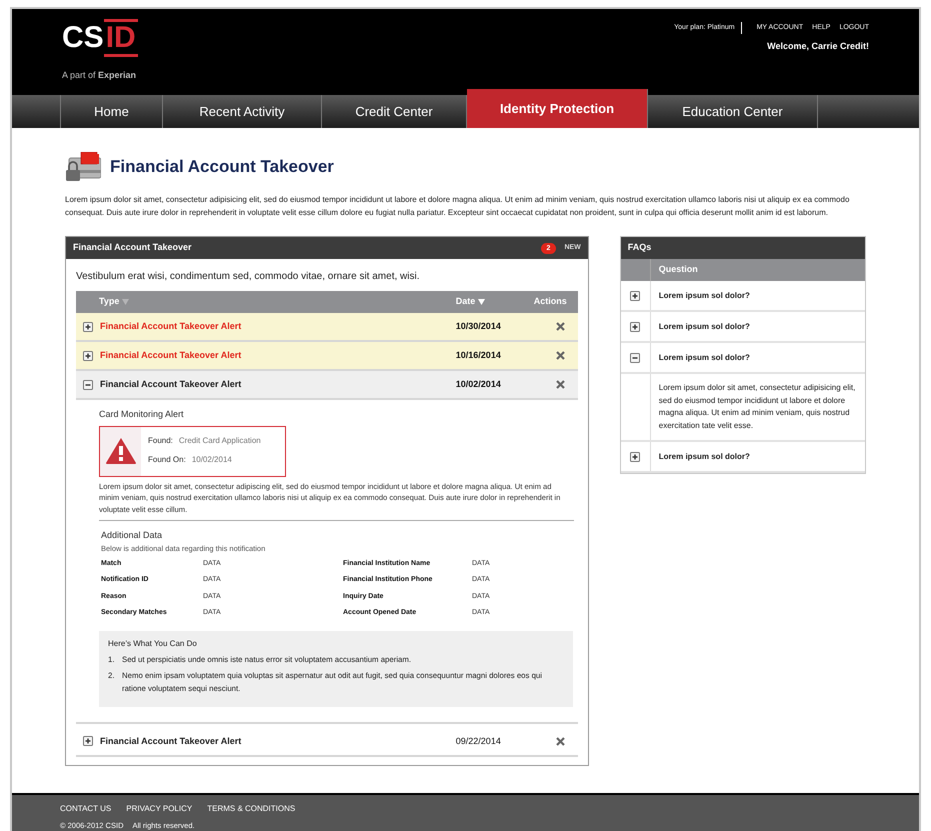 This screenshot has width=931, height=831. What do you see at coordinates (327, 356) in the screenshot?
I see `table-row: Financial Account Takeover Alert 10/16/2014` at bounding box center [327, 356].